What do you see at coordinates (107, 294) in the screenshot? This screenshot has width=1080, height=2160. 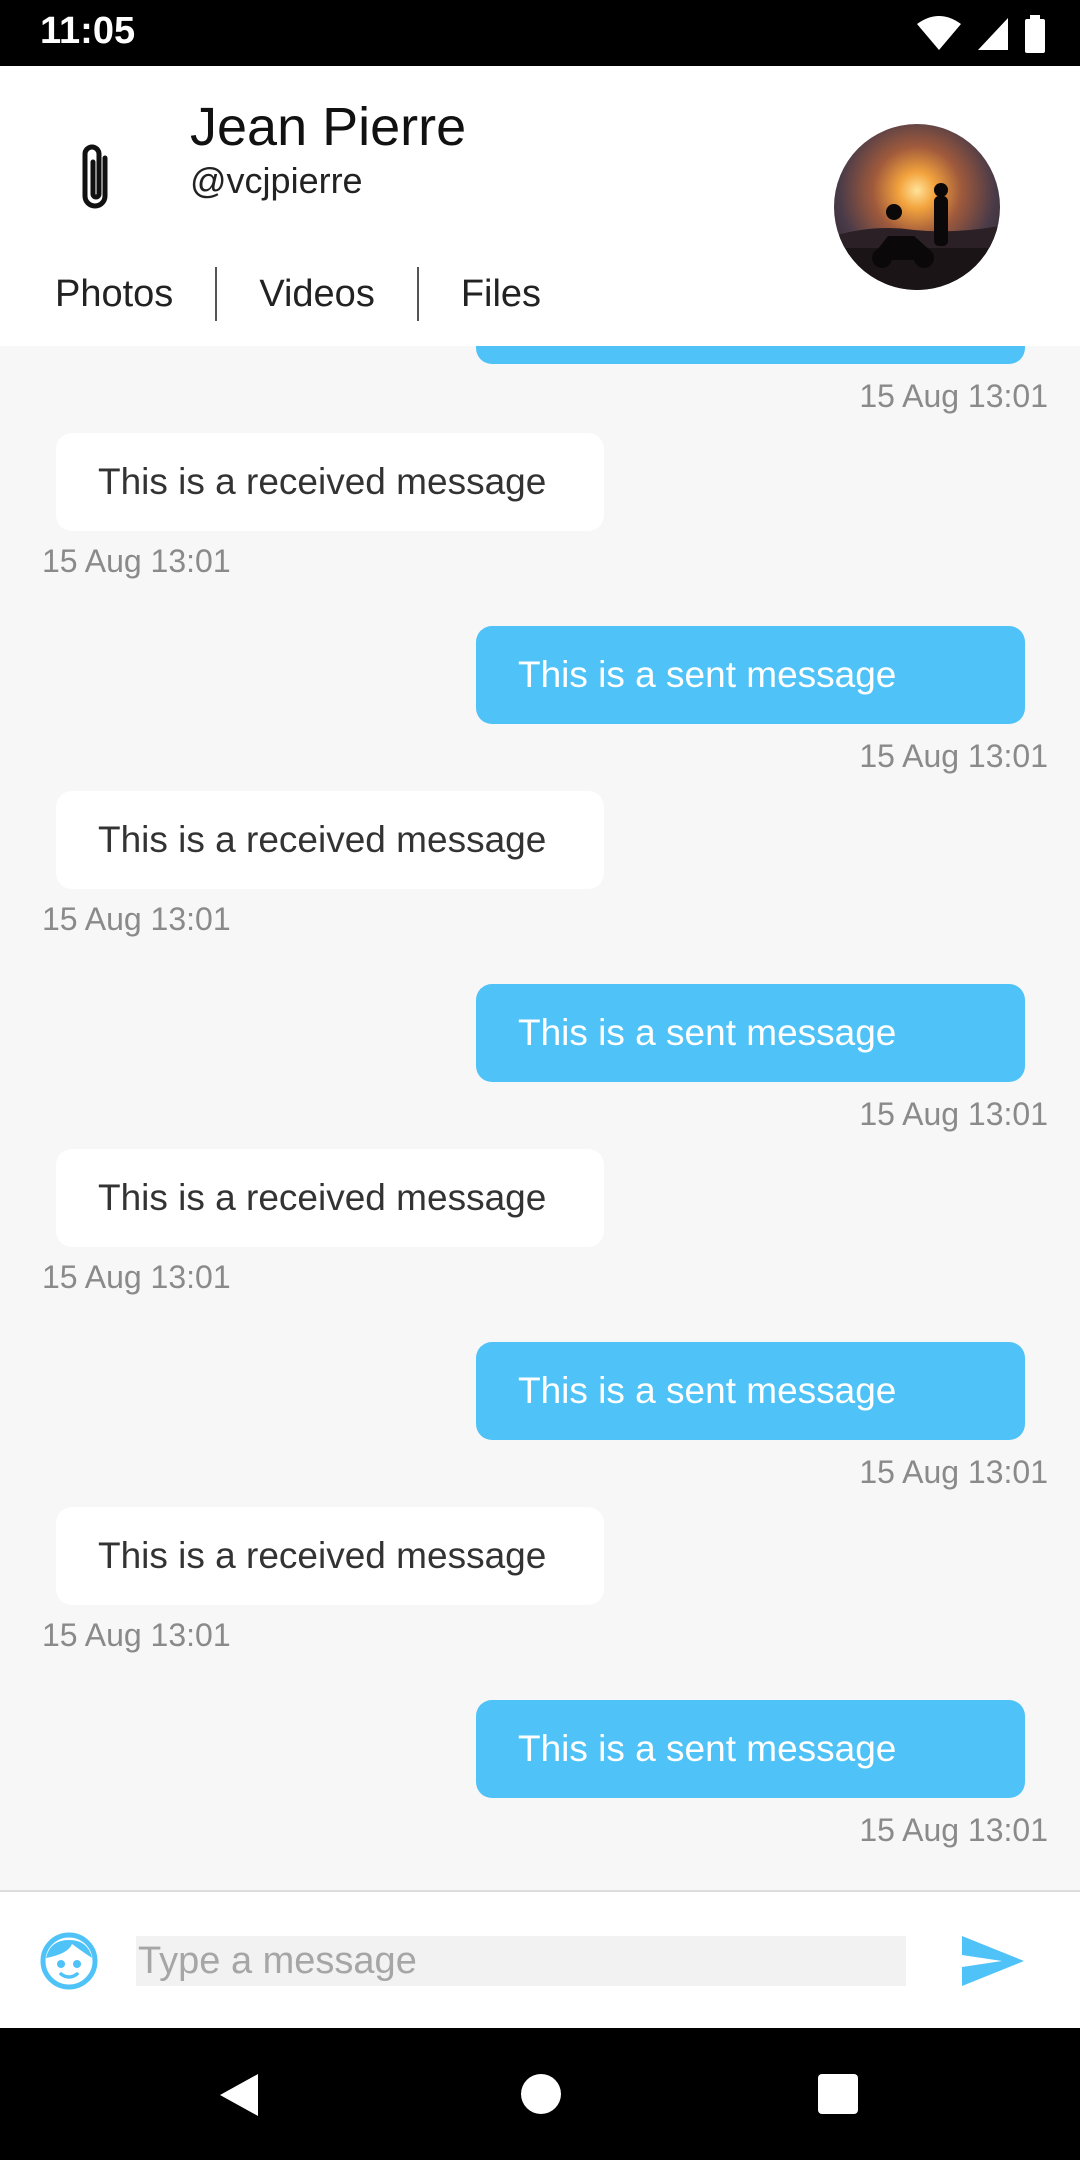 I see `tab-photos: Photos` at bounding box center [107, 294].